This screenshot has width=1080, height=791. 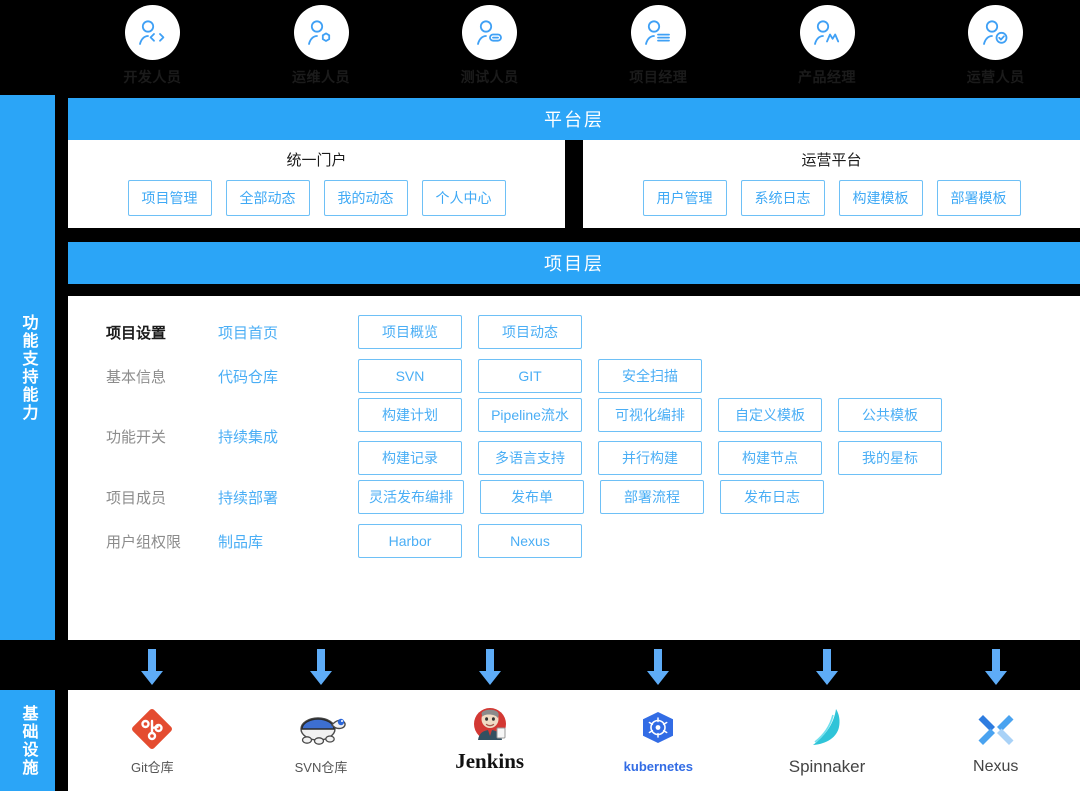 I want to click on role-5: 产品经理, so click(x=827, y=47).